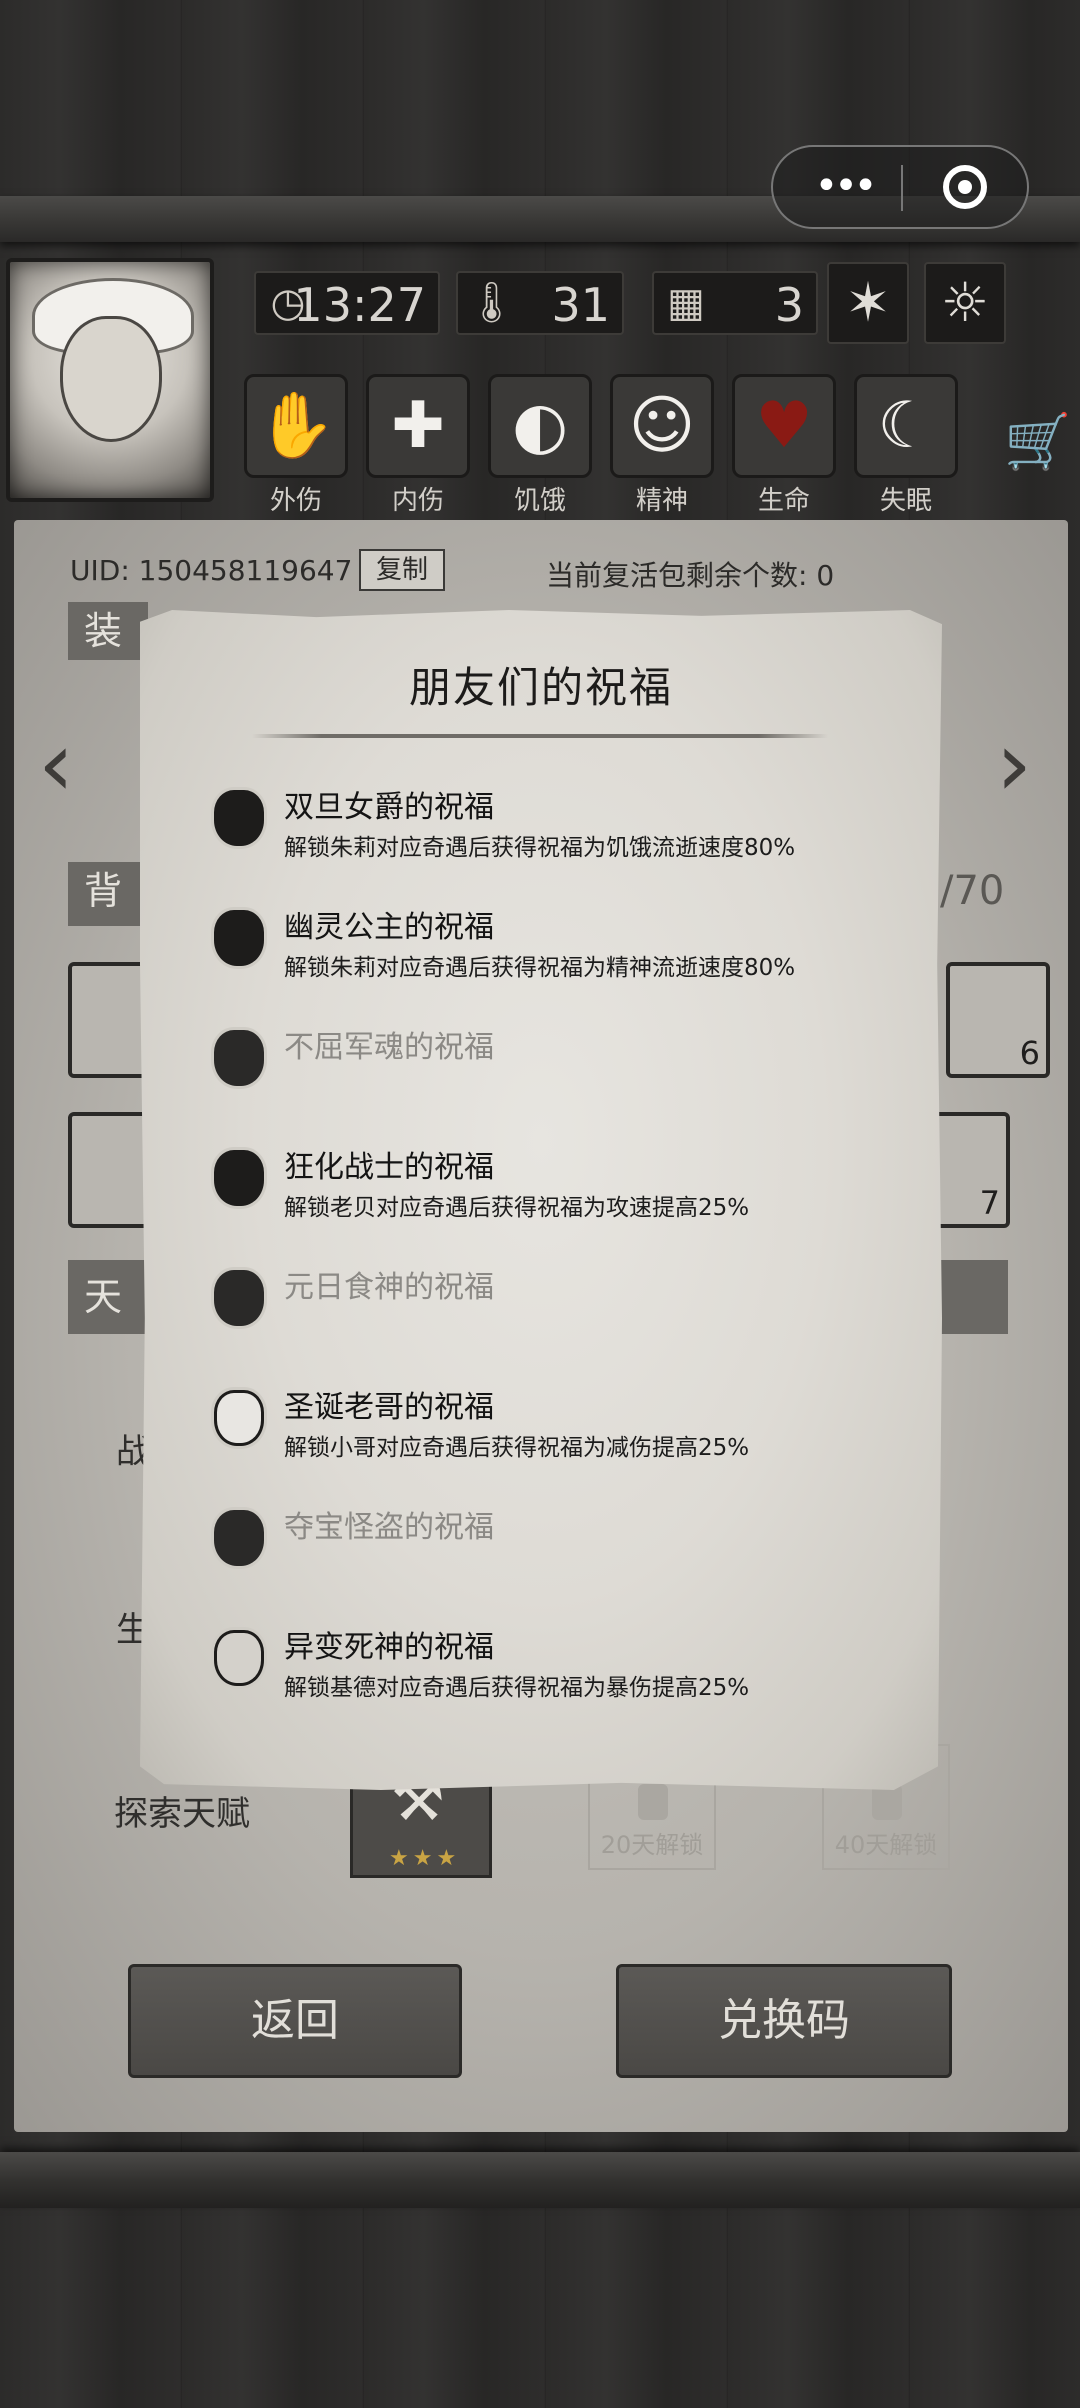  What do you see at coordinates (239, 1178) in the screenshot?
I see `berserker-avatar-icon` at bounding box center [239, 1178].